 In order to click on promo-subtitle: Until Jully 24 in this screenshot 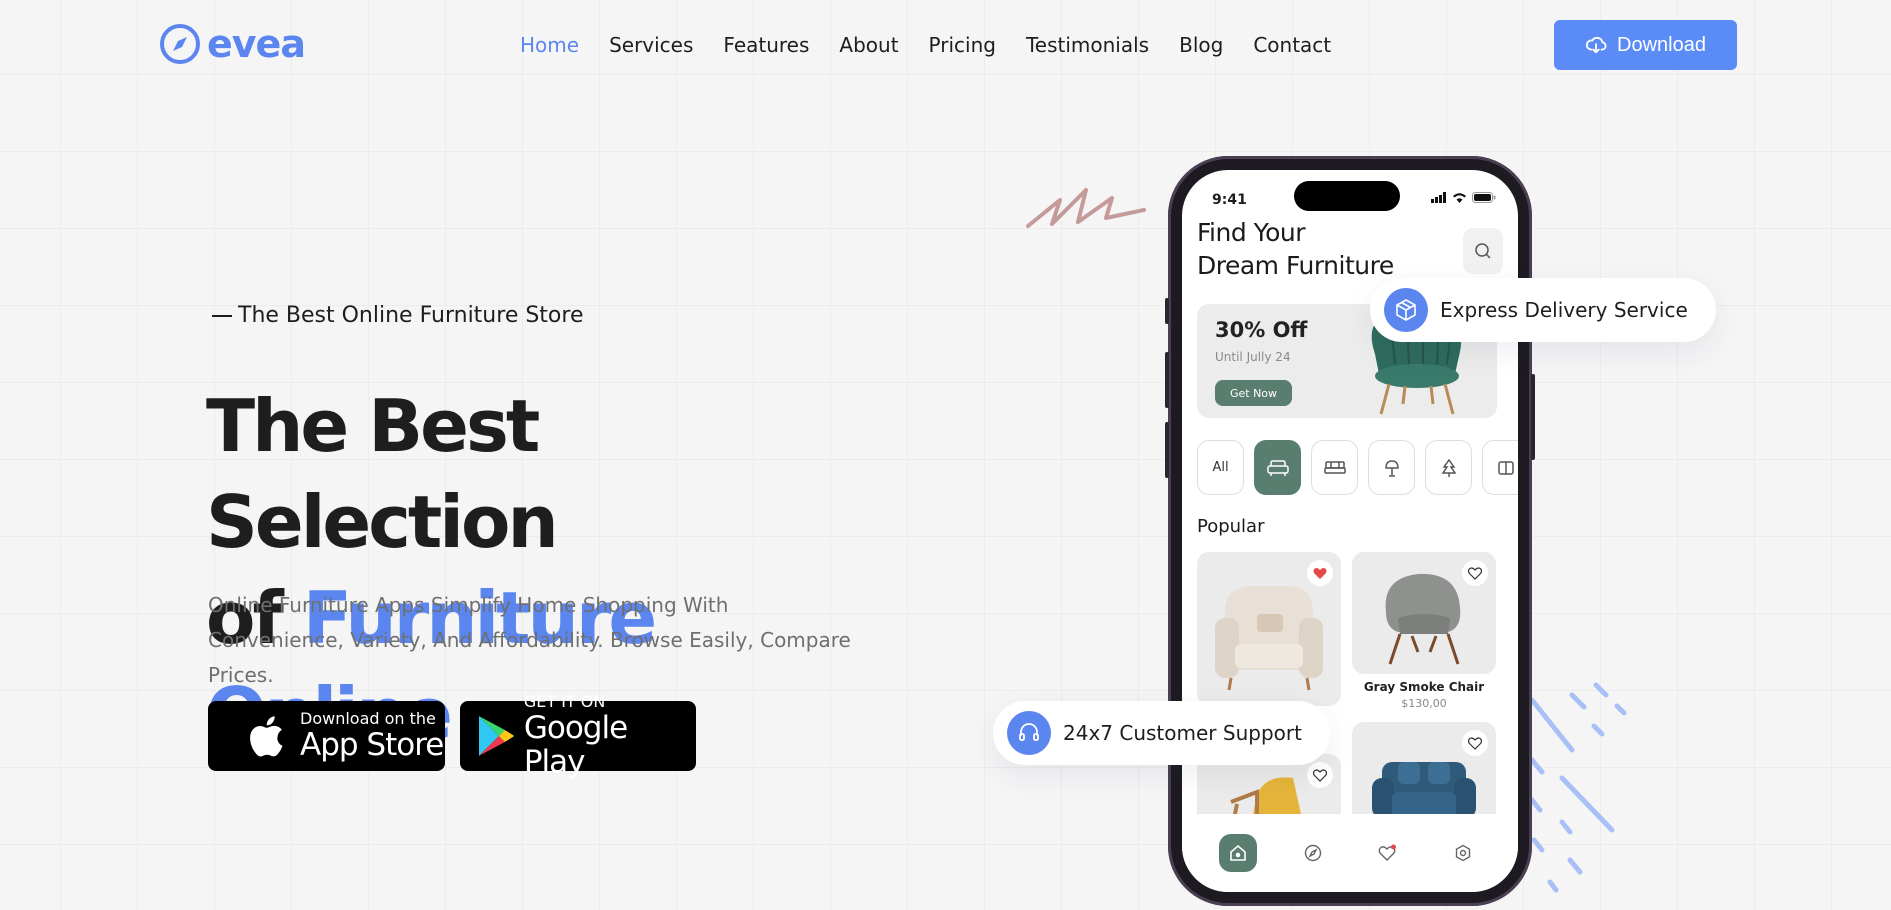, I will do `click(1253, 357)`.